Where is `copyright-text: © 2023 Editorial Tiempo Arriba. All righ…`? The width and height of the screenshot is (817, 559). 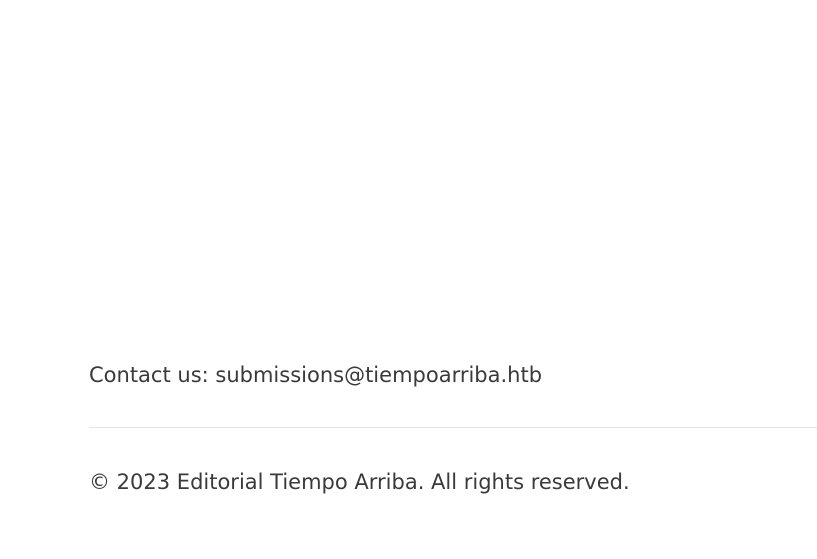
copyright-text: © 2023 Editorial Tiempo Arriba. All righ… is located at coordinates (359, 482).